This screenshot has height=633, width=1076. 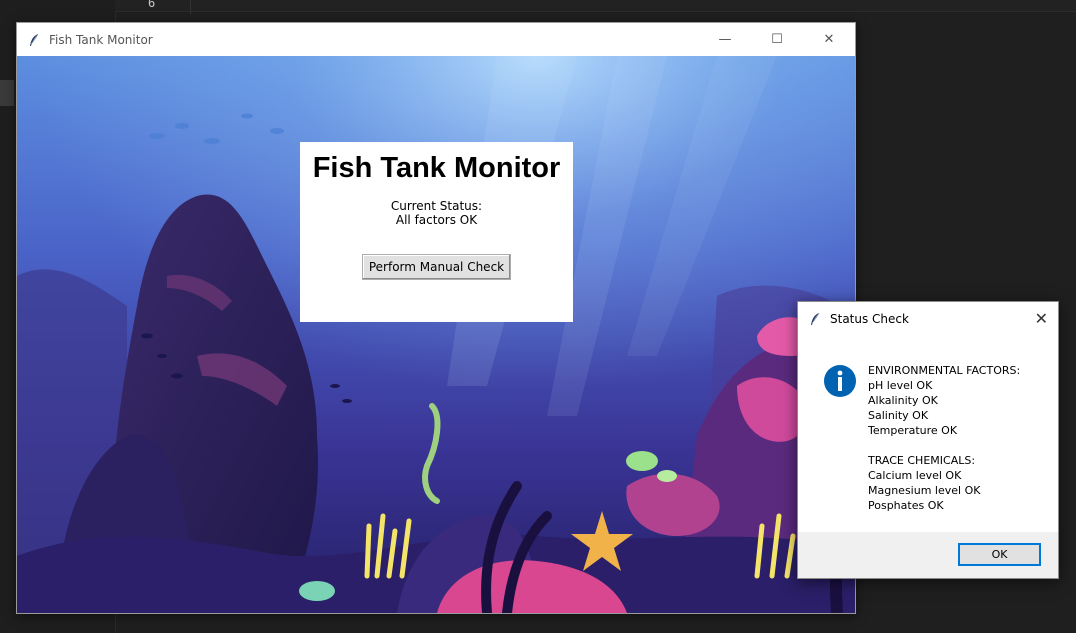 I want to click on editor-divider, so click(x=190, y=7).